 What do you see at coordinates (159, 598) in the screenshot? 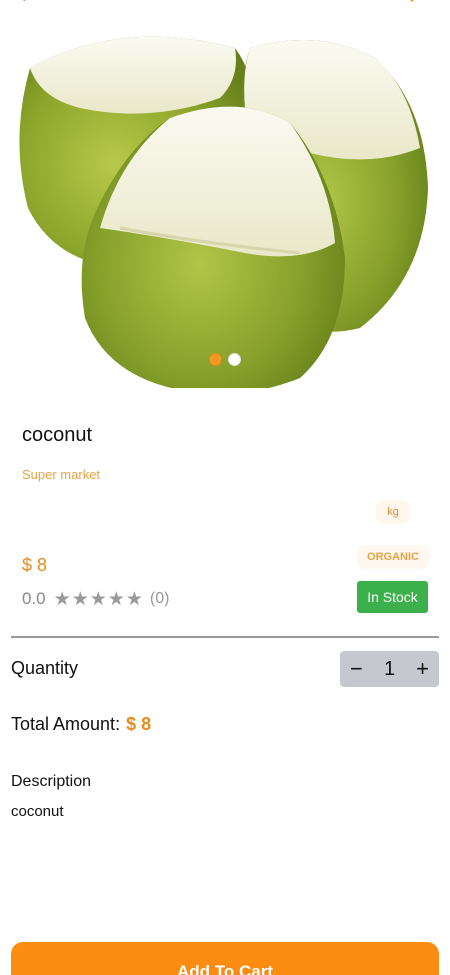
I see `rating-count: (0)` at bounding box center [159, 598].